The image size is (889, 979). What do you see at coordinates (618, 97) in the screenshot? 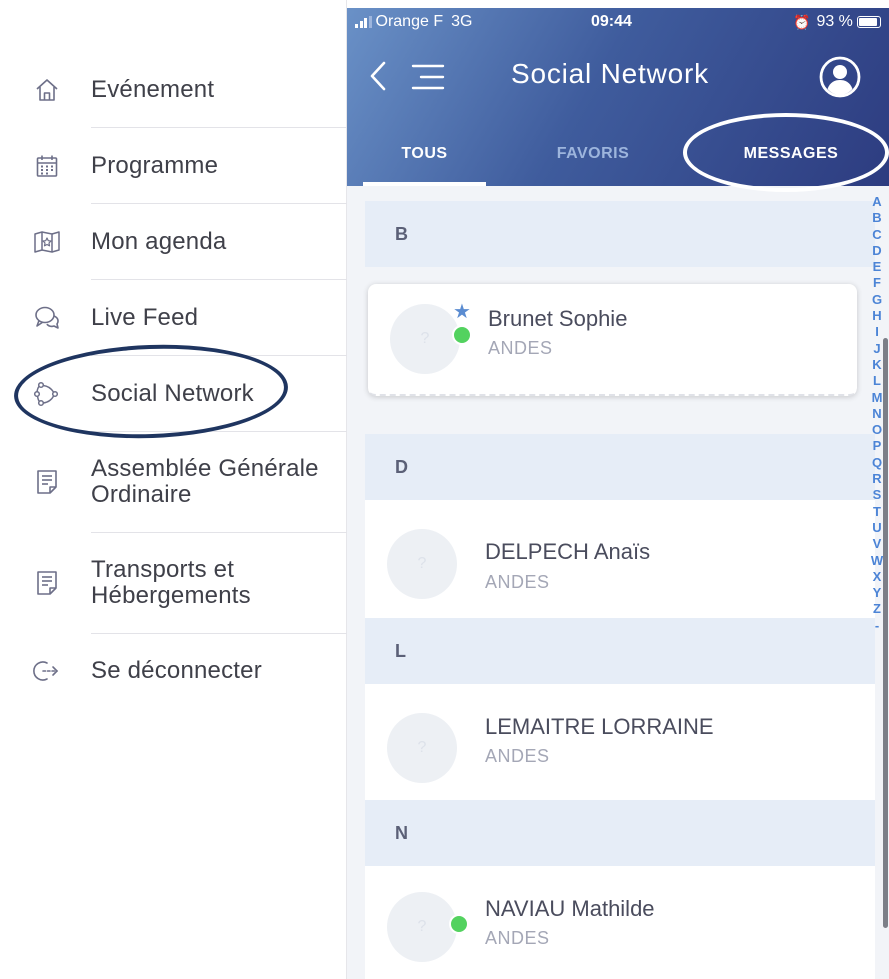
I see `app-header: Orange F 3G 09:44 ⏰ 93 % Social Network` at bounding box center [618, 97].